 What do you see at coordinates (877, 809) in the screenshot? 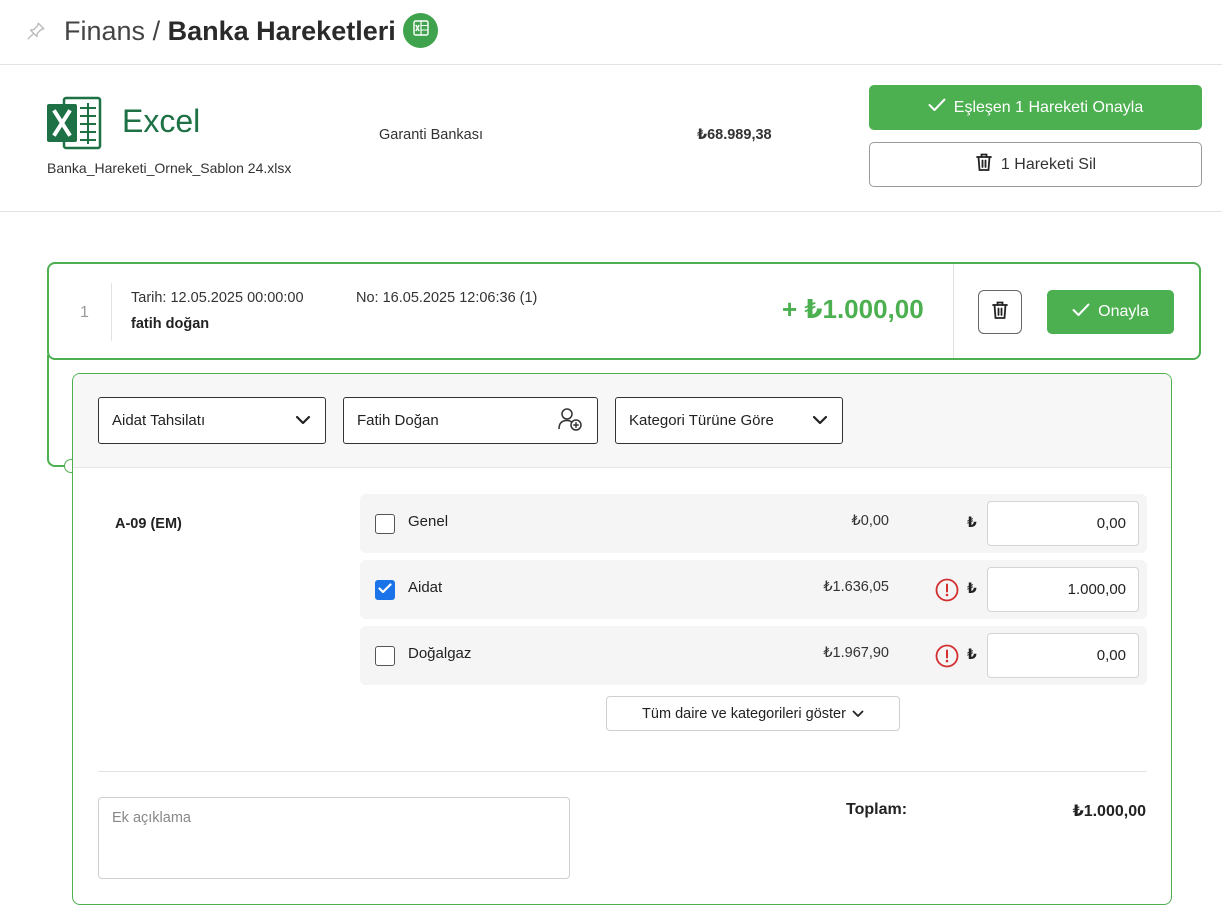
I see `total-label: Toplam:` at bounding box center [877, 809].